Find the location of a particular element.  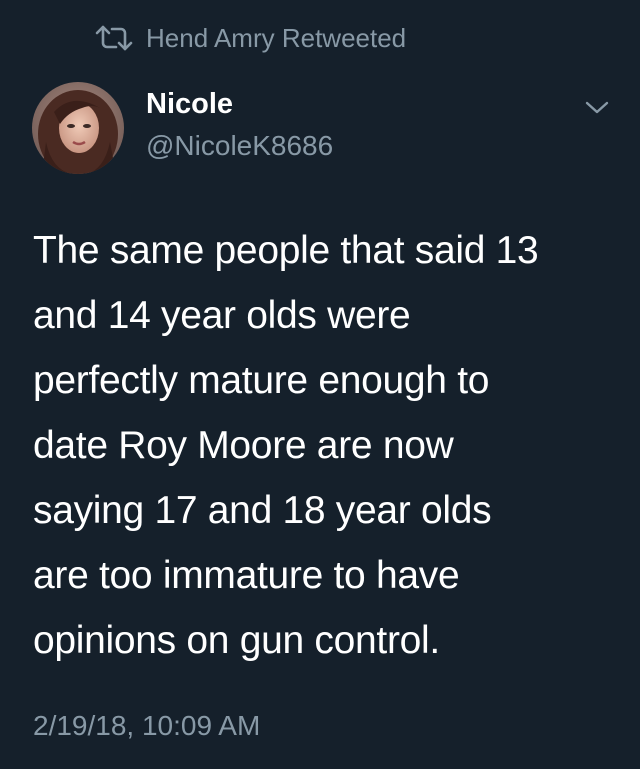

retweet-context: Hend Amry Retweeted is located at coordinates (250, 38).